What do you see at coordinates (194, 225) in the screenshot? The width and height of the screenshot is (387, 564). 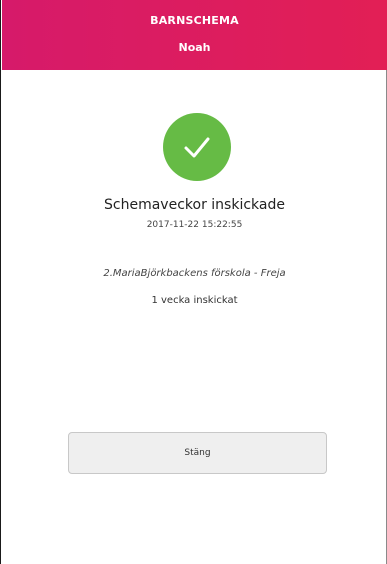 I see `status-timestamp: 2017-11-22 15:22:55` at bounding box center [194, 225].